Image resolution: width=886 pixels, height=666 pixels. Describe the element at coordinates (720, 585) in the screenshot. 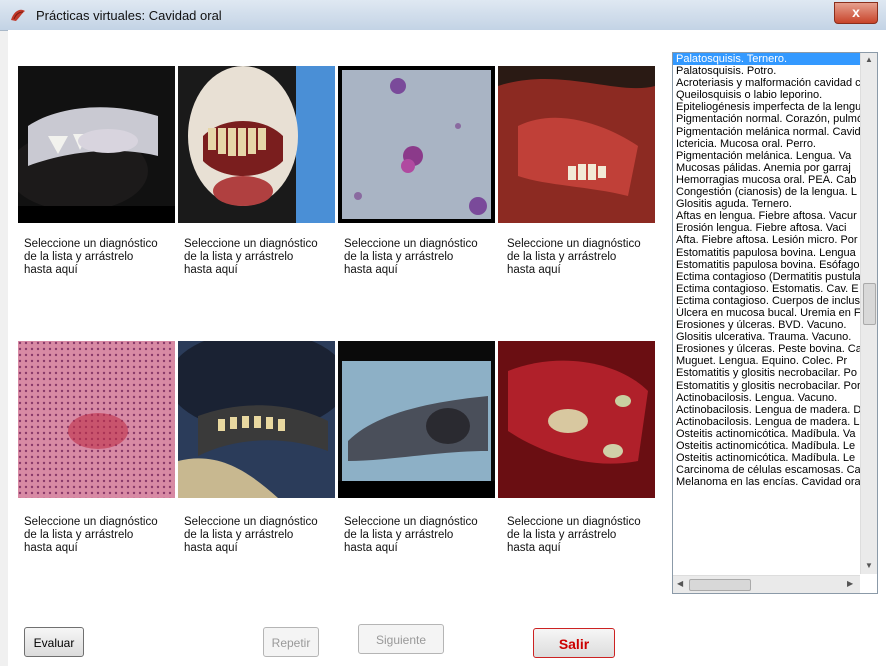

I see `horizontal-scroll-thumb` at that location.